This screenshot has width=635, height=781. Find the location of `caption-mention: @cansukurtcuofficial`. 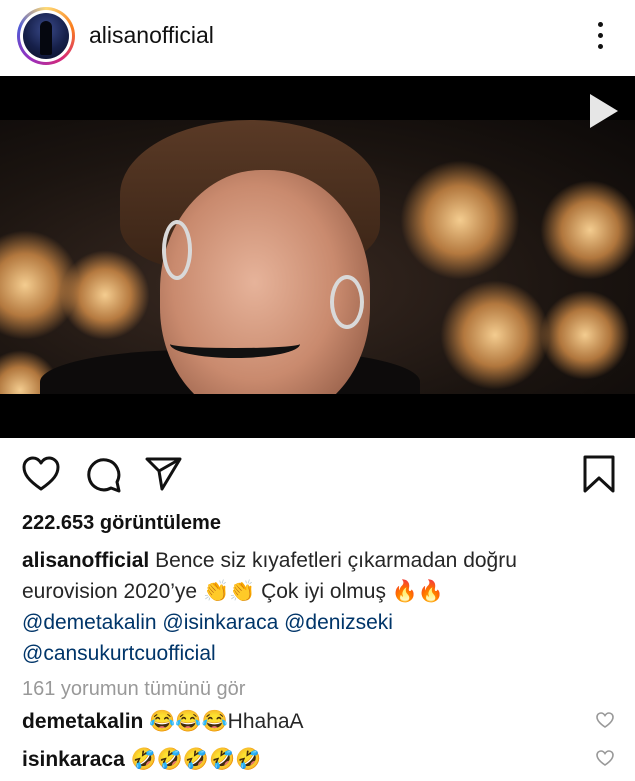

caption-mention: @cansukurtcuofficial is located at coordinates (119, 653).